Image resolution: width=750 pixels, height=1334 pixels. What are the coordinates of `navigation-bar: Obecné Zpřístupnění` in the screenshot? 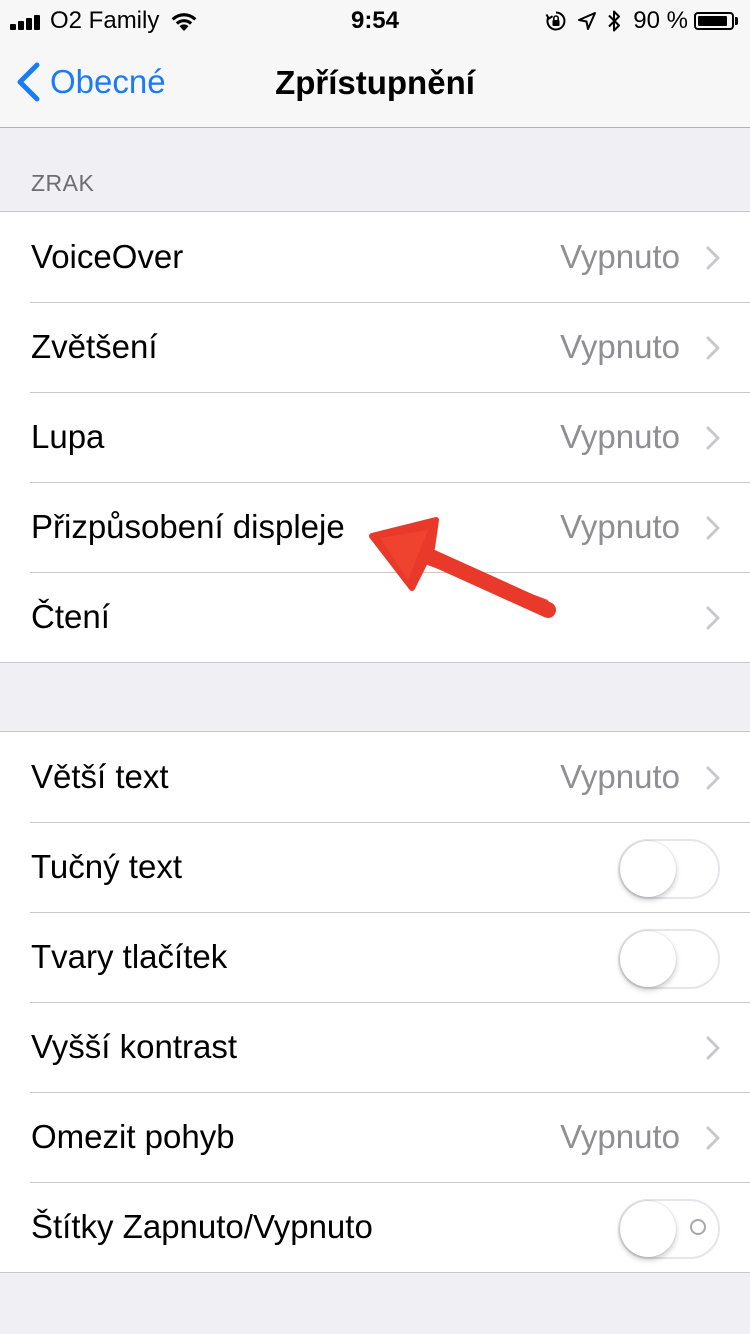 It's located at (375, 84).